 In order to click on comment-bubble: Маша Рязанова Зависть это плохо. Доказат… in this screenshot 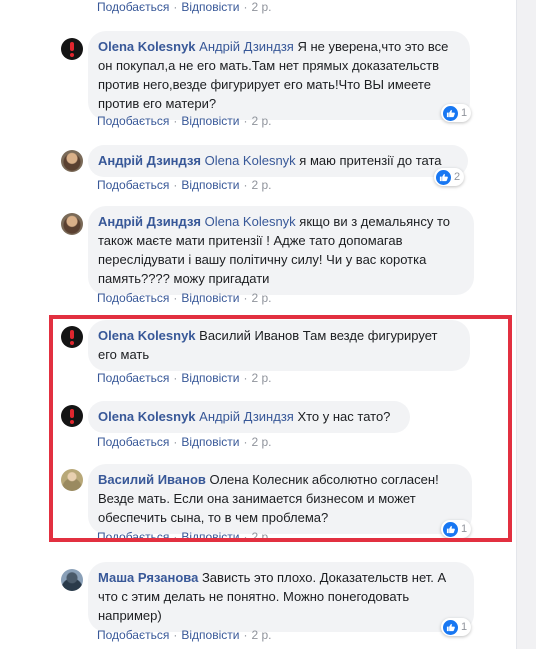, I will do `click(281, 597)`.